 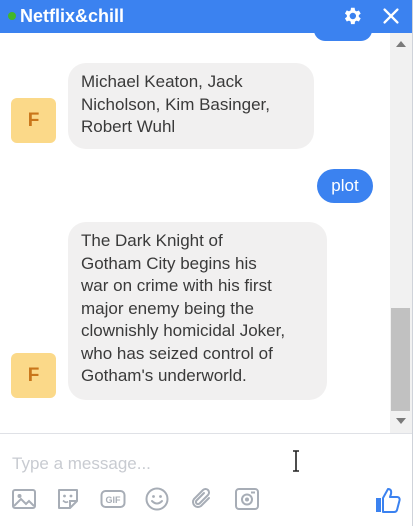 I want to click on online-status-icon, so click(x=12, y=16).